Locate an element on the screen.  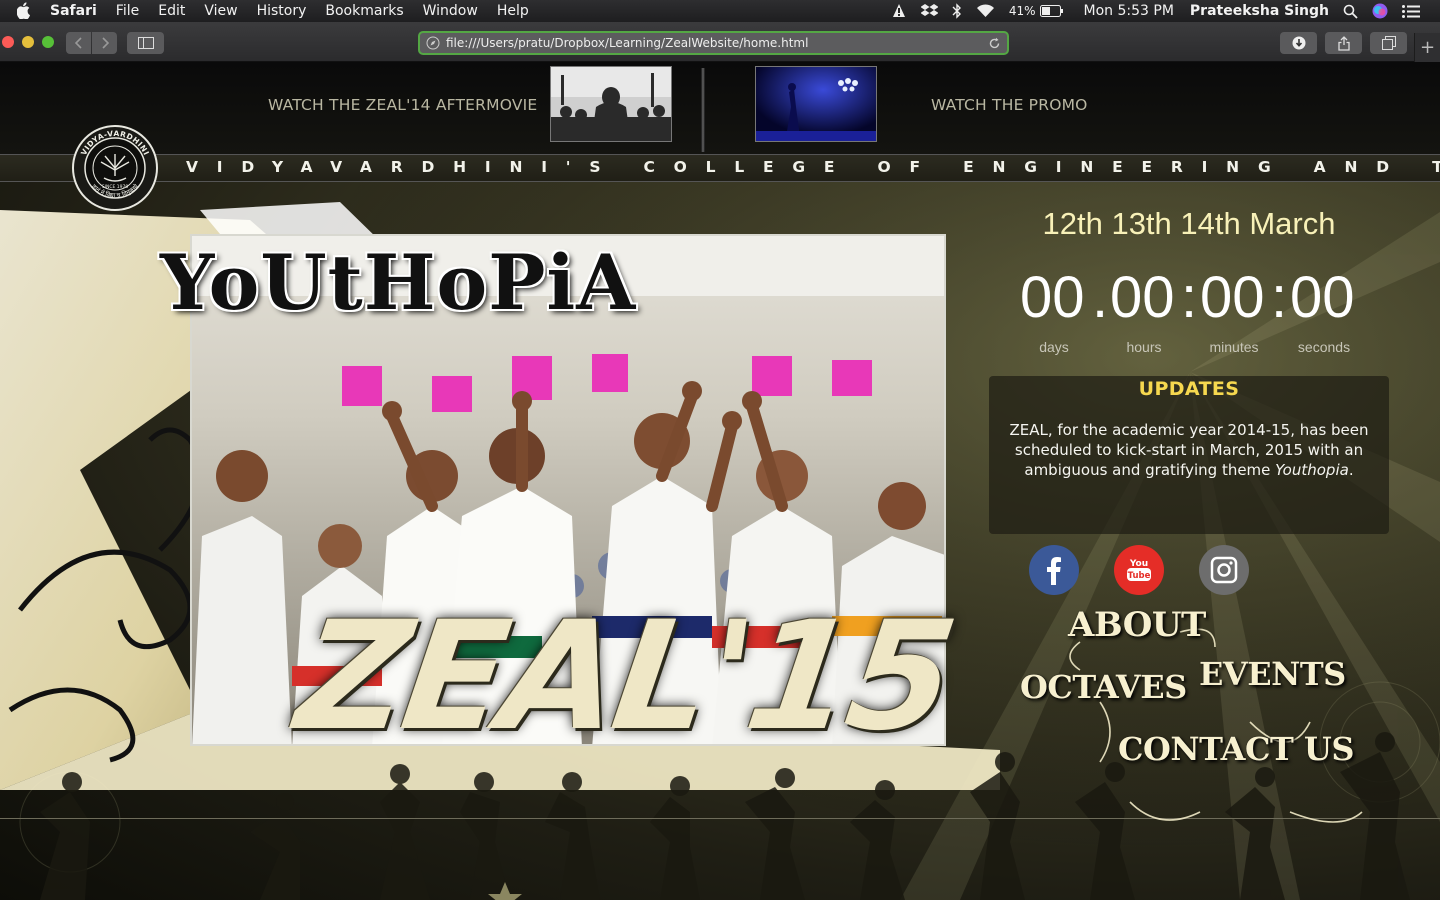
video-strip is located at coordinates (720, 109).